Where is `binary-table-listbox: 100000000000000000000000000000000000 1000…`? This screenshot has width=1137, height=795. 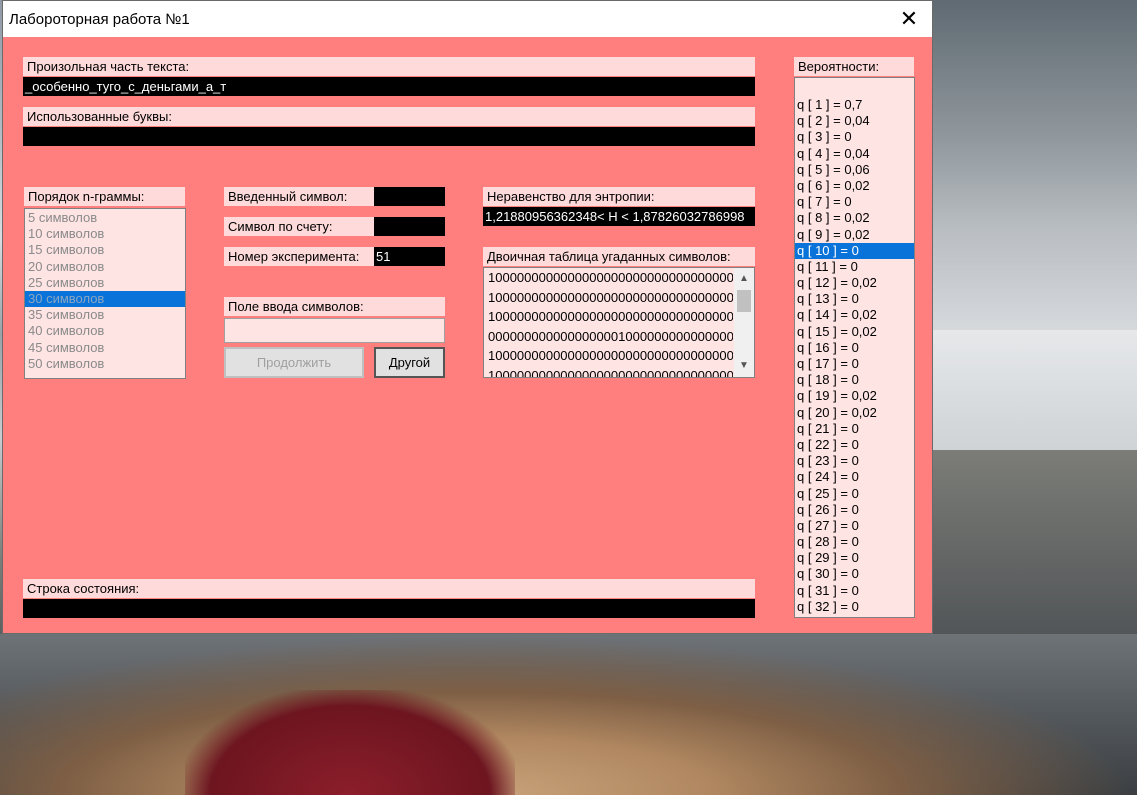
binary-table-listbox: 100000000000000000000000000000000000 1000… is located at coordinates (619, 322).